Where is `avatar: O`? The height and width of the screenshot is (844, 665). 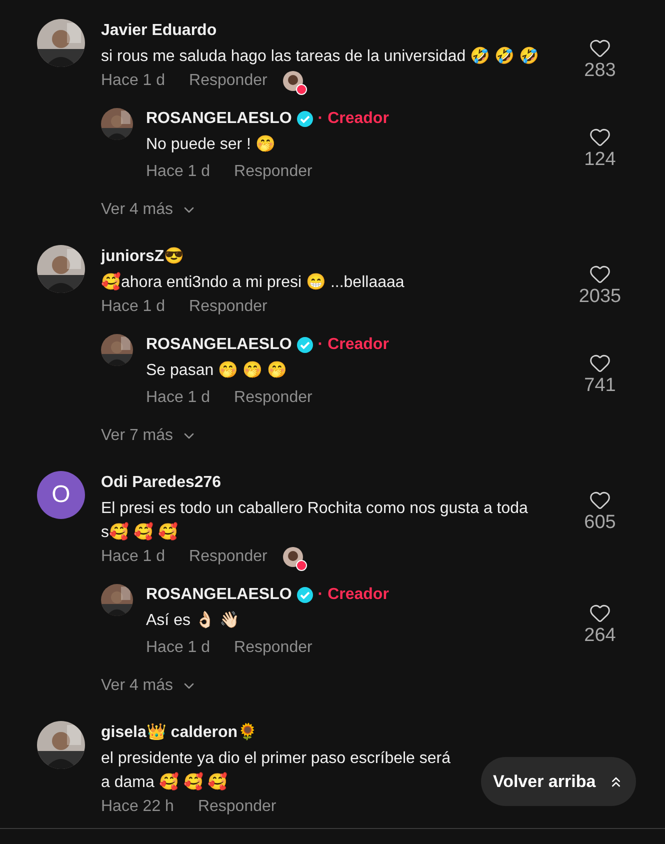
avatar: O is located at coordinates (61, 495).